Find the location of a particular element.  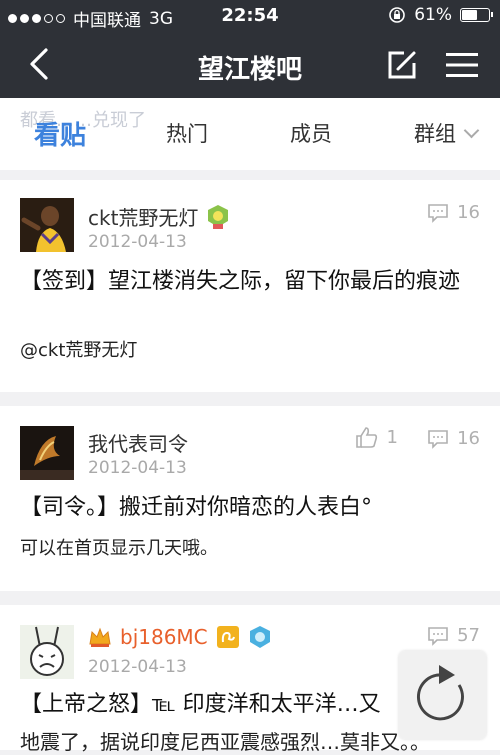

author-name: bj186MC is located at coordinates (164, 637).